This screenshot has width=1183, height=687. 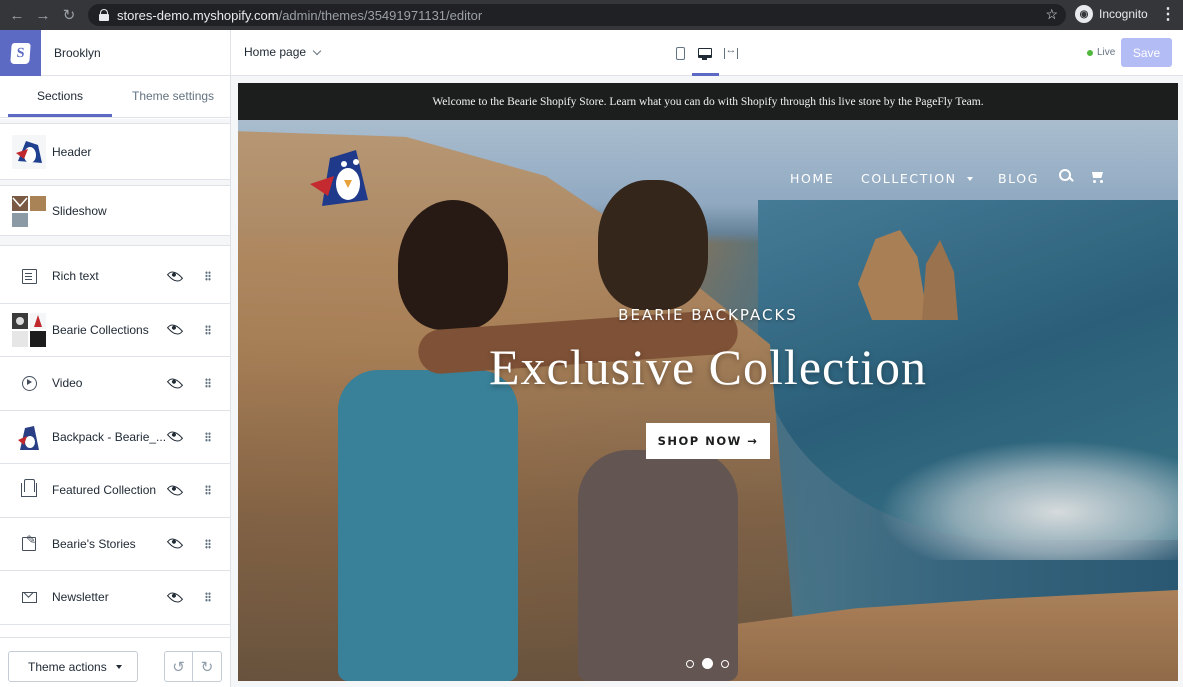 I want to click on slideshow-thumbnail-icon, so click(x=29, y=211).